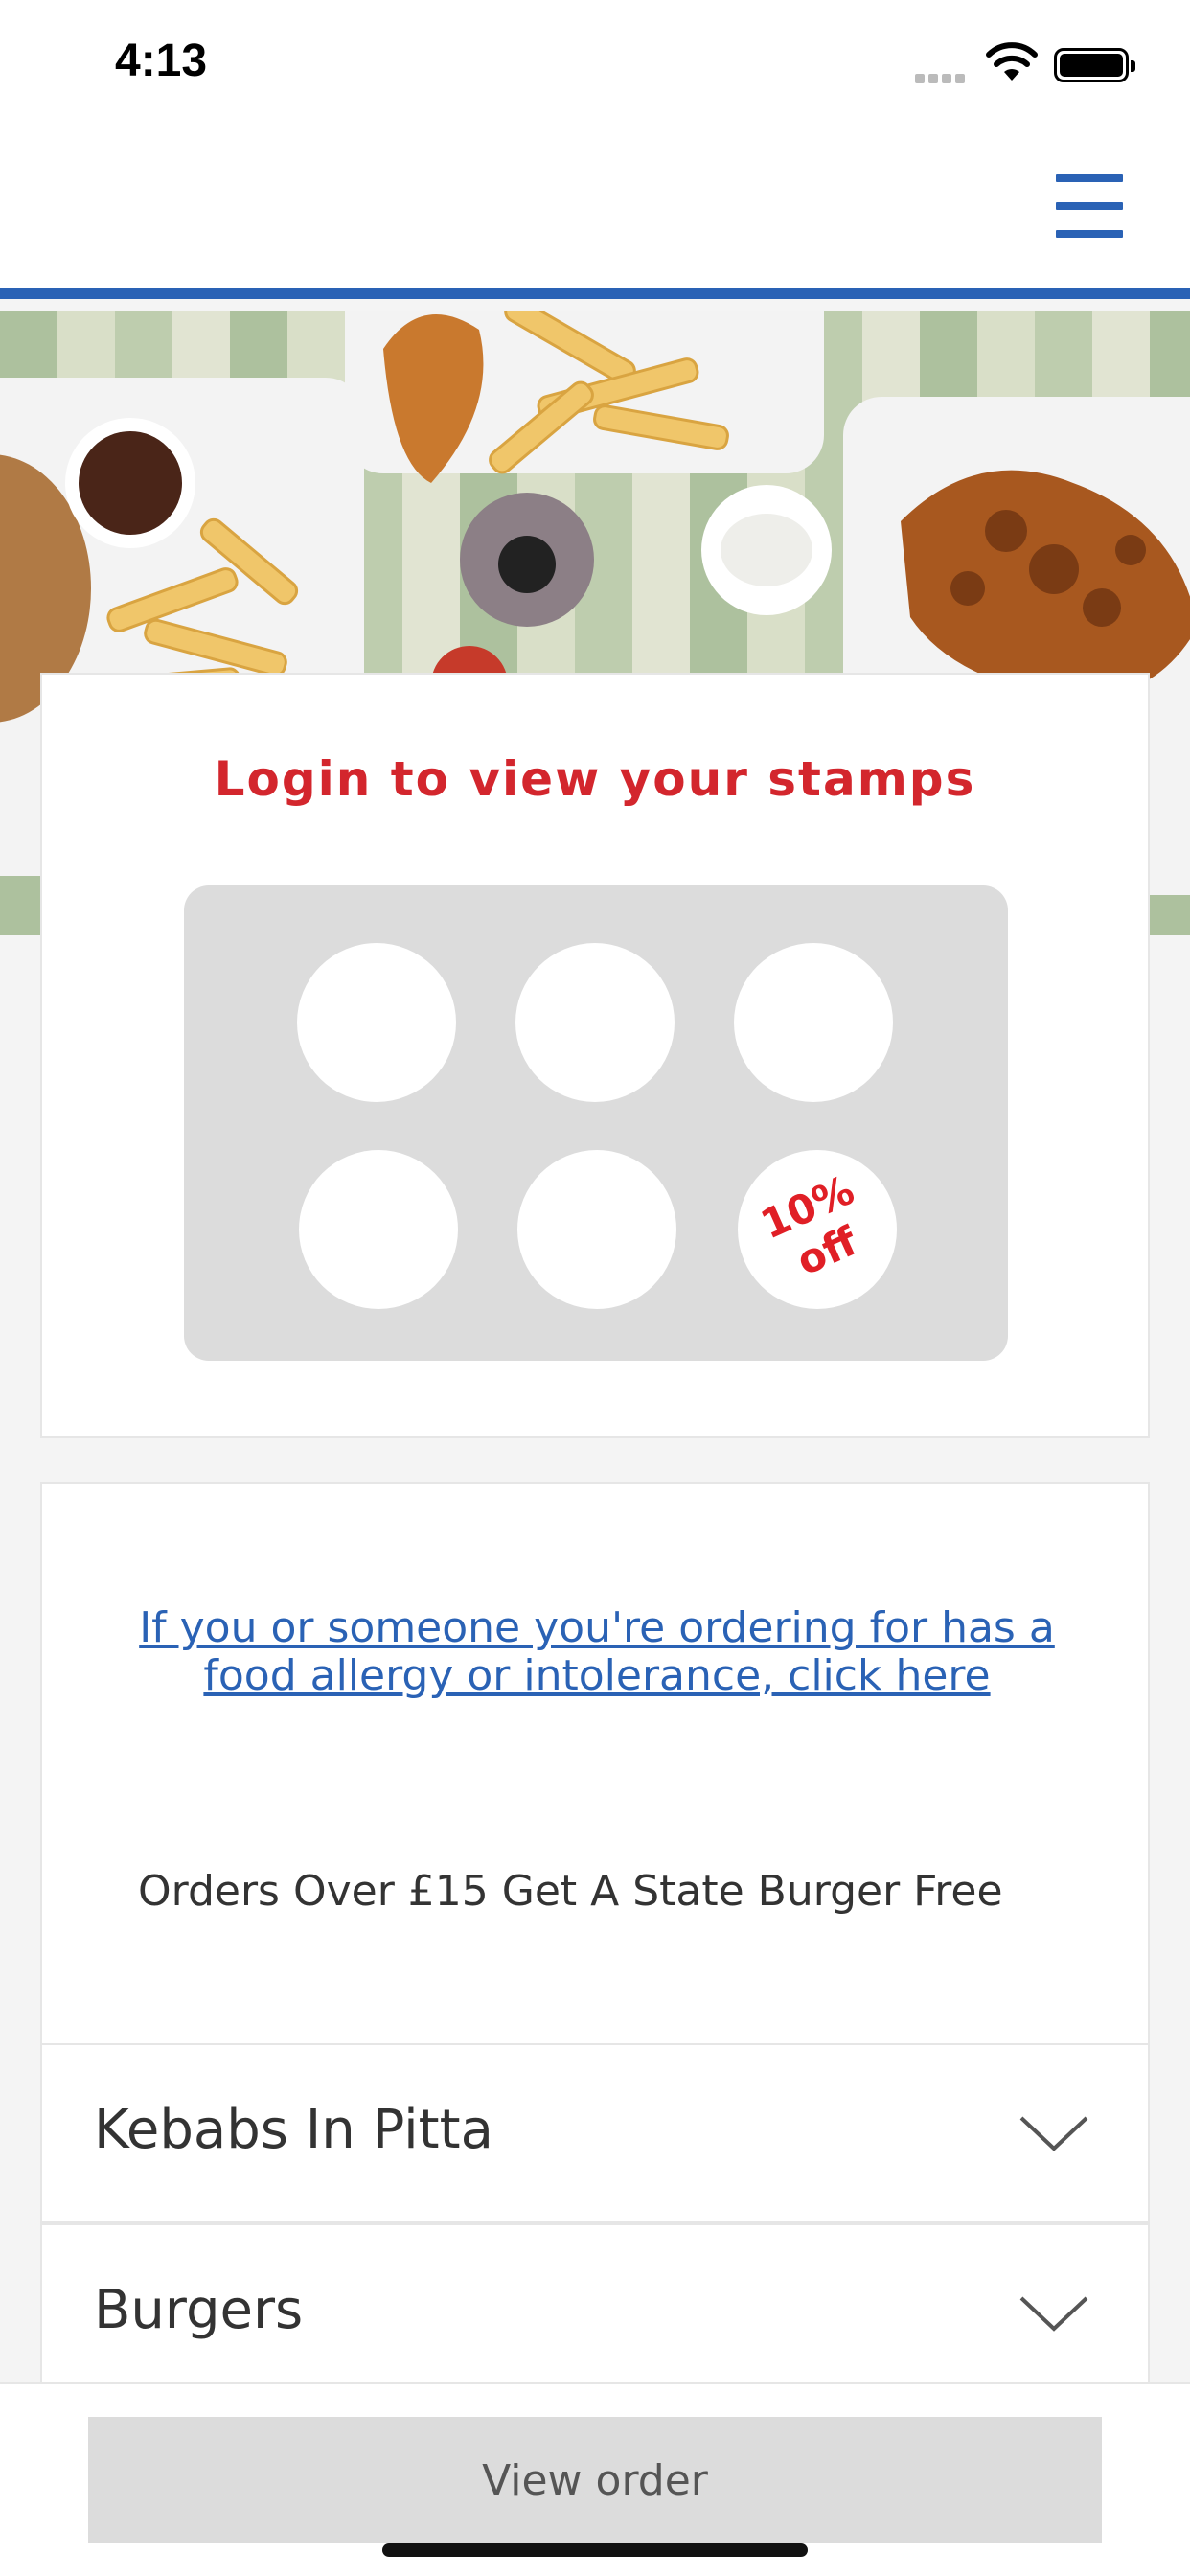  I want to click on status-bar: 4:13, so click(595, 63).